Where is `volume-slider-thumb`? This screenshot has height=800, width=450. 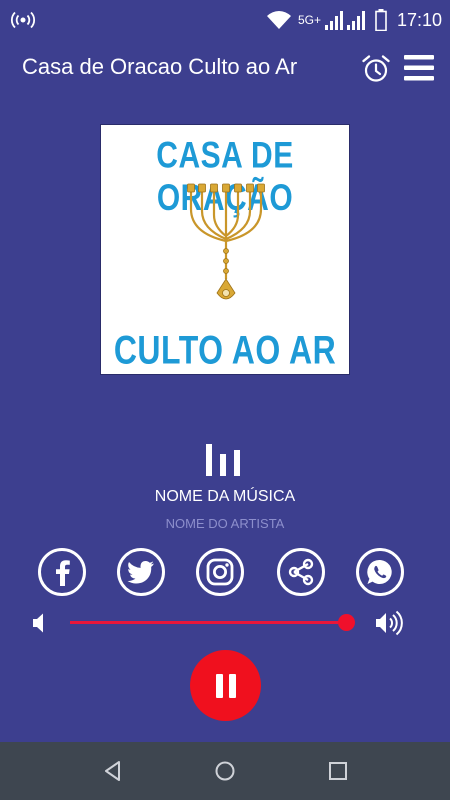 volume-slider-thumb is located at coordinates (346, 622).